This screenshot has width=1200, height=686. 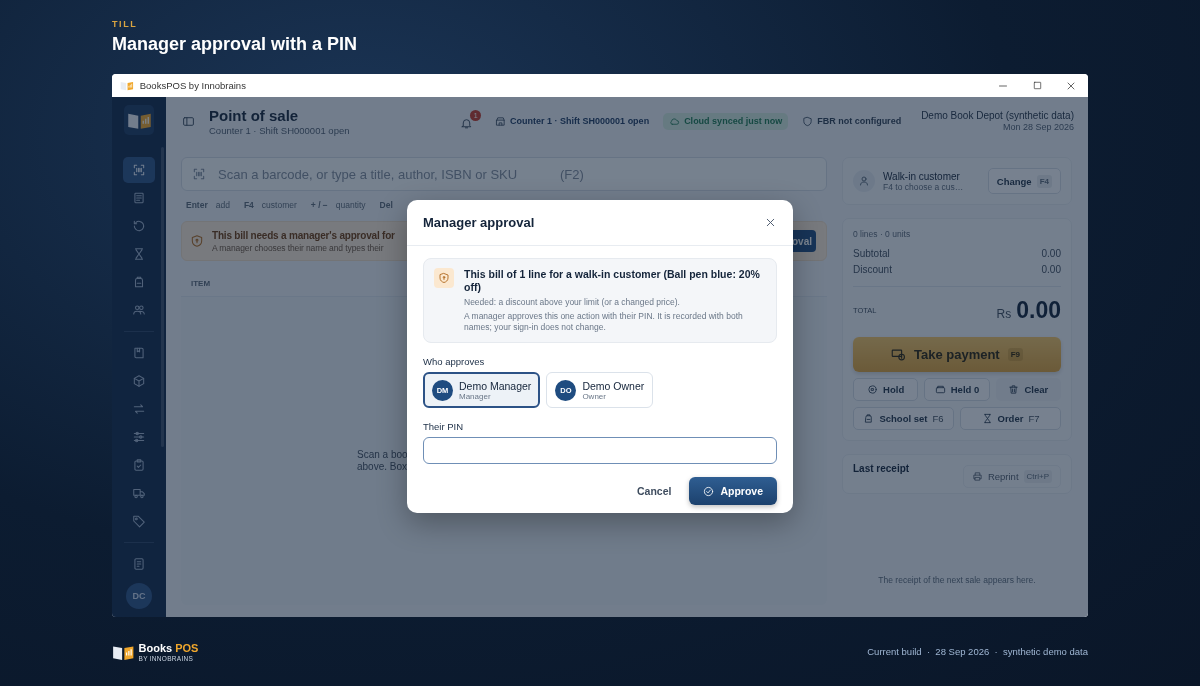 I want to click on action-button: Order F7, so click(x=1010, y=418).